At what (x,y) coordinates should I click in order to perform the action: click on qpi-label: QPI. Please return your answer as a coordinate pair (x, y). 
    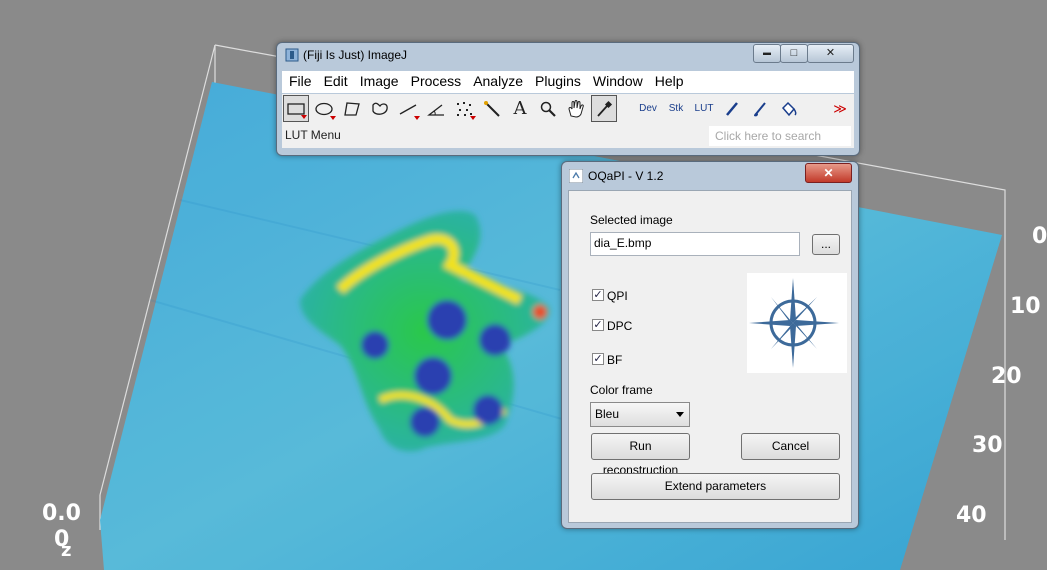
    Looking at the image, I should click on (617, 296).